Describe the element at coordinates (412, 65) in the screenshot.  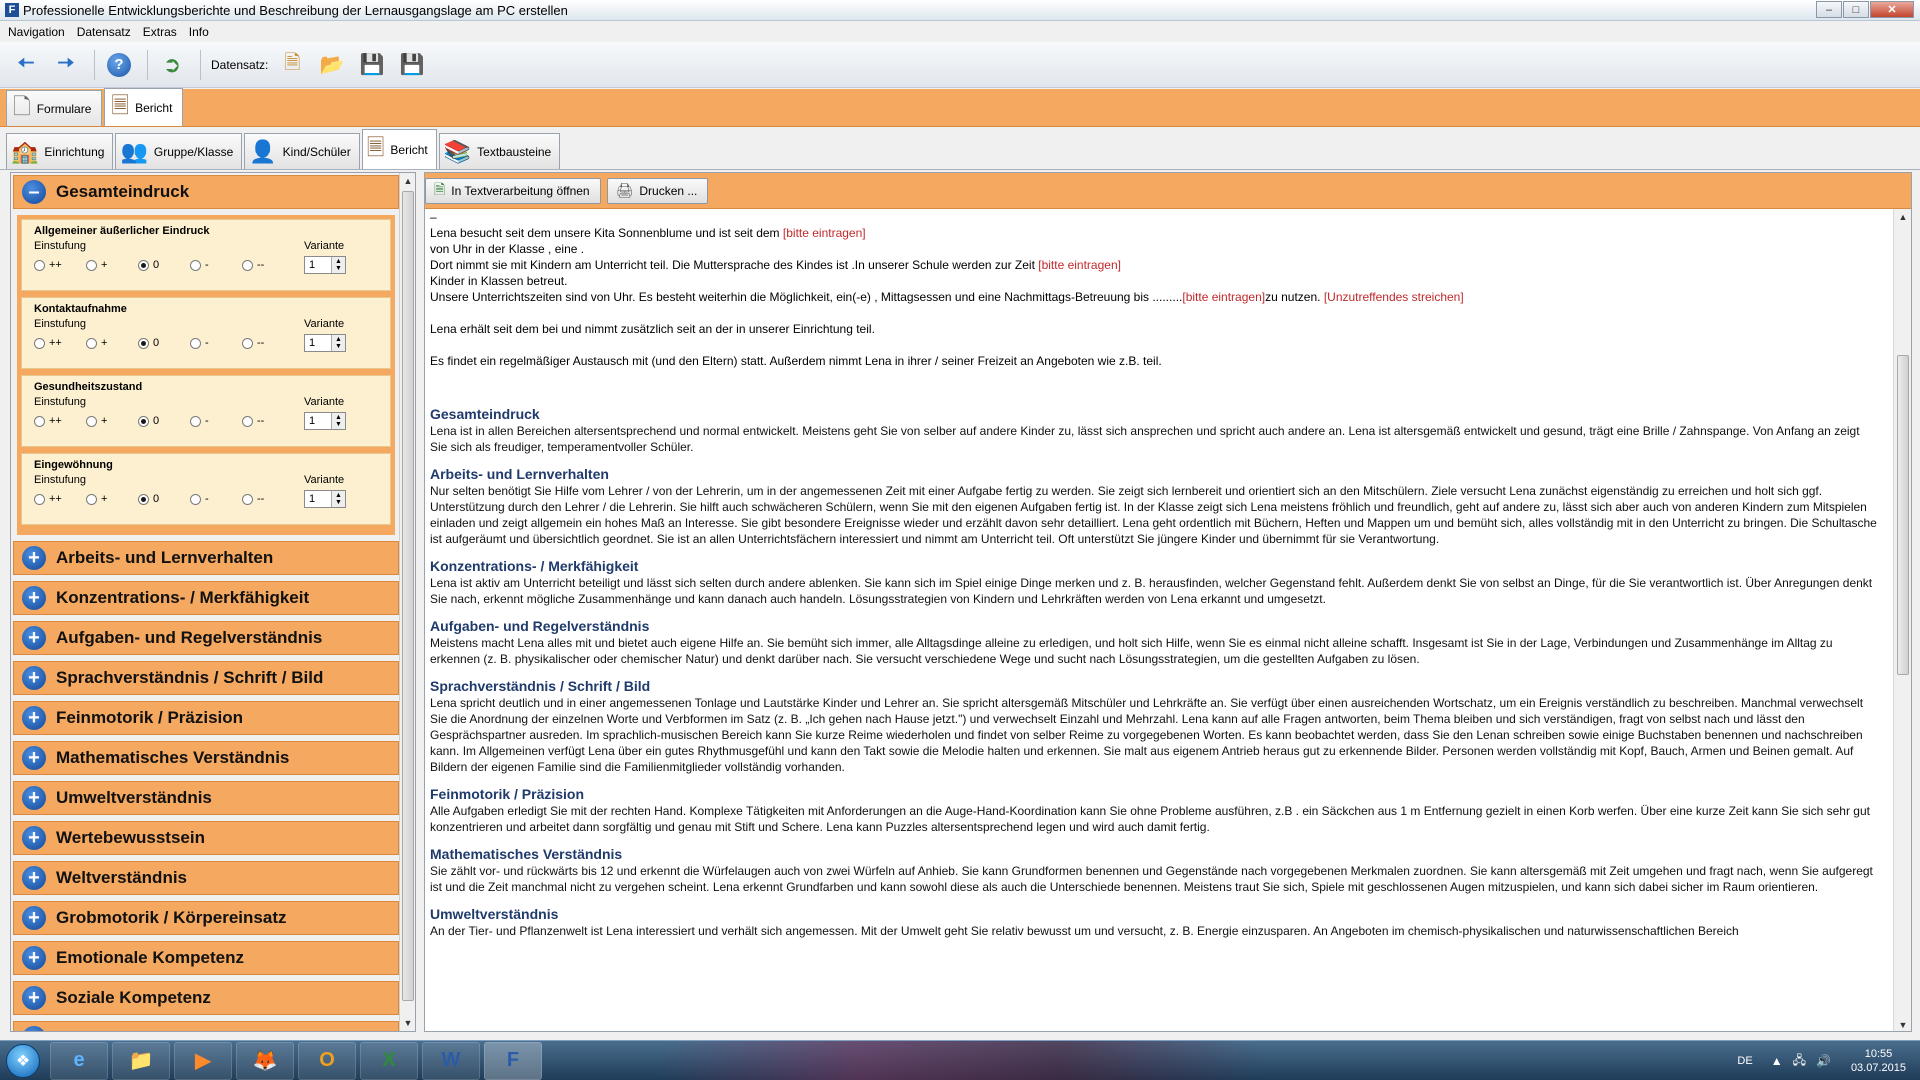
I see `save-as-icon: 💾` at that location.